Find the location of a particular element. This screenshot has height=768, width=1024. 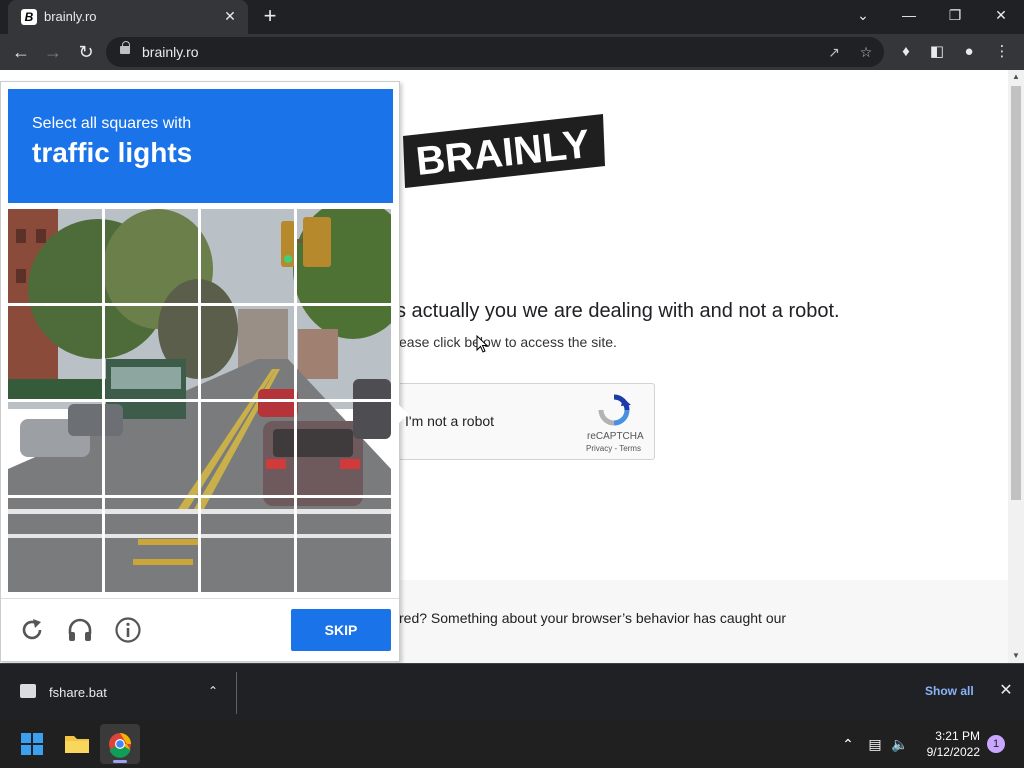

scroll-thumb is located at coordinates (1016, 293).